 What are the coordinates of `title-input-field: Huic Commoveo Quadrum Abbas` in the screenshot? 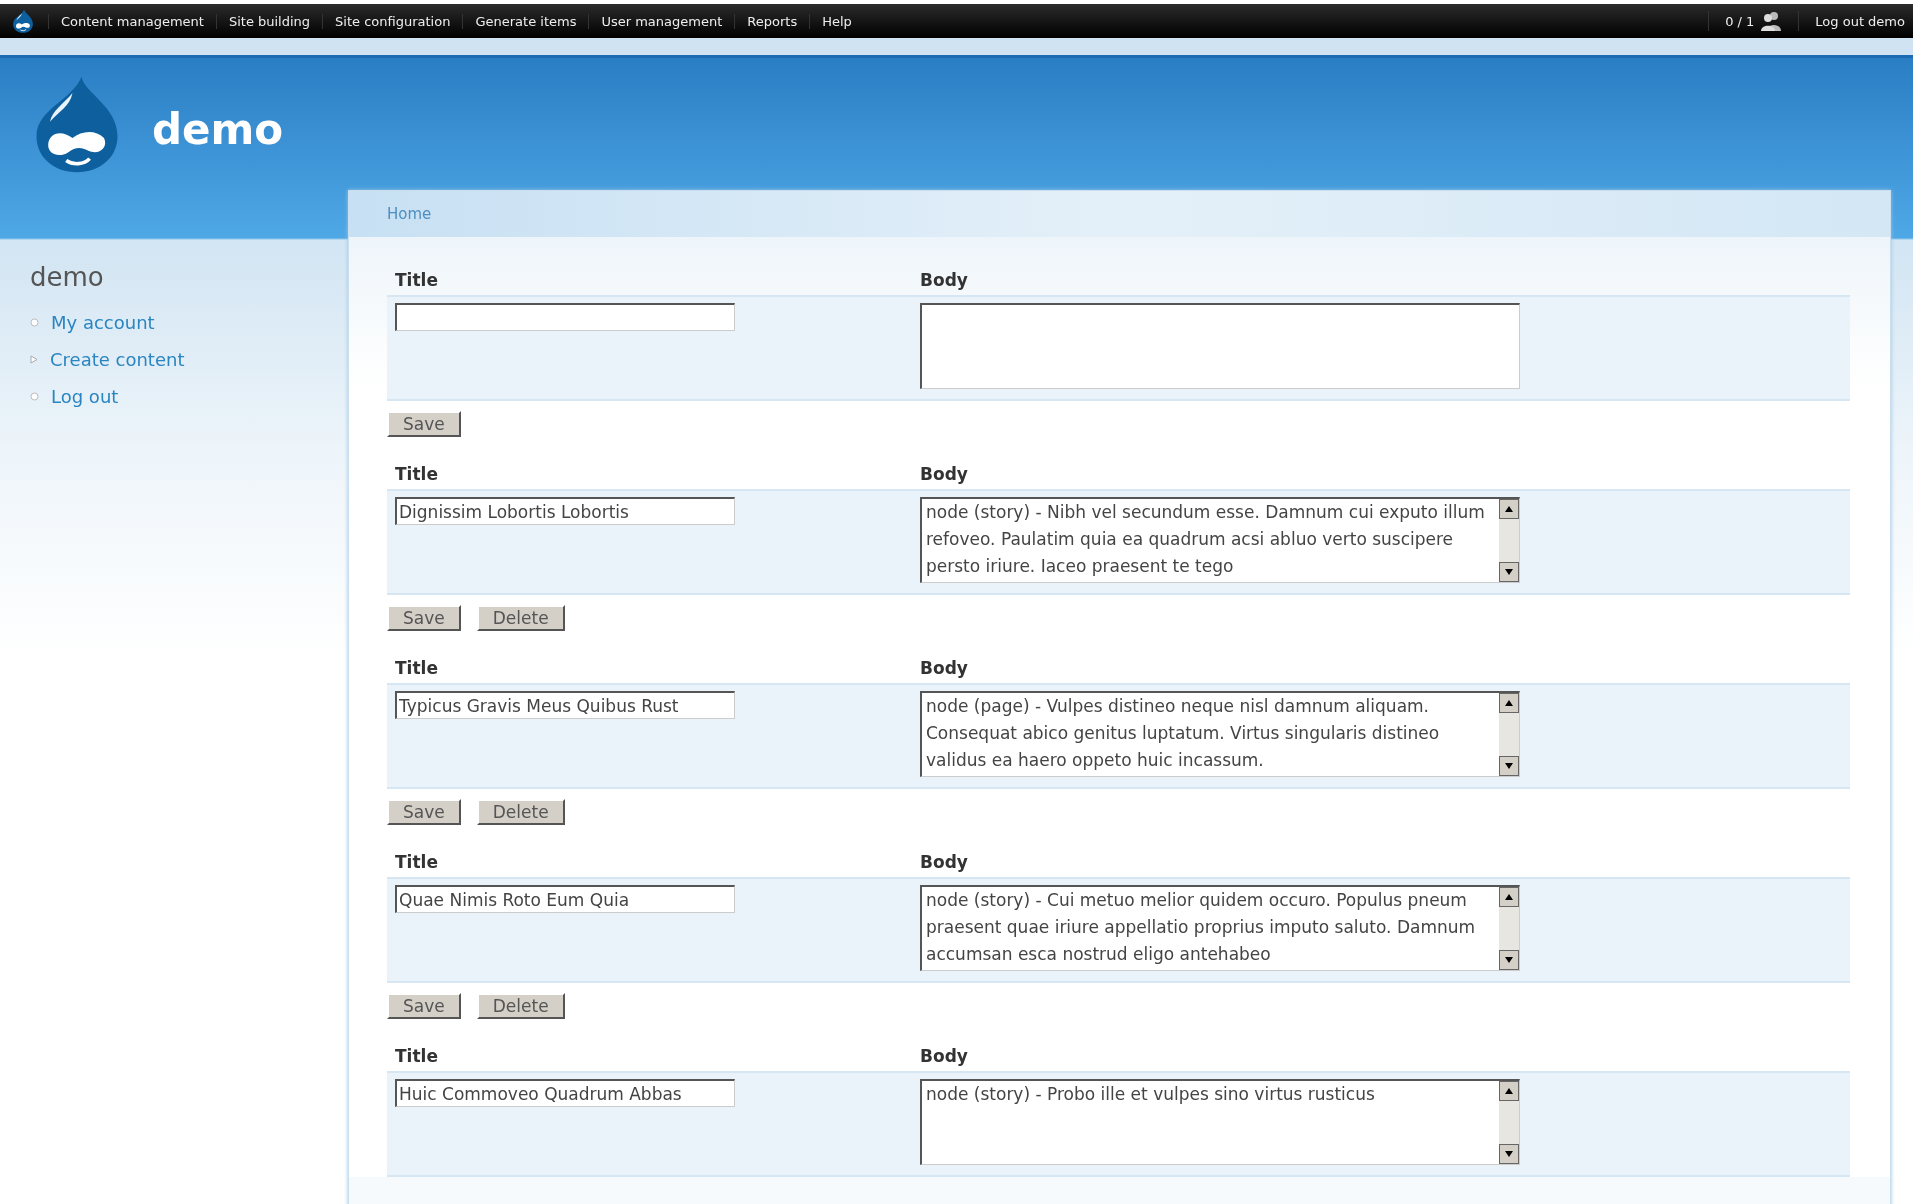 It's located at (565, 1093).